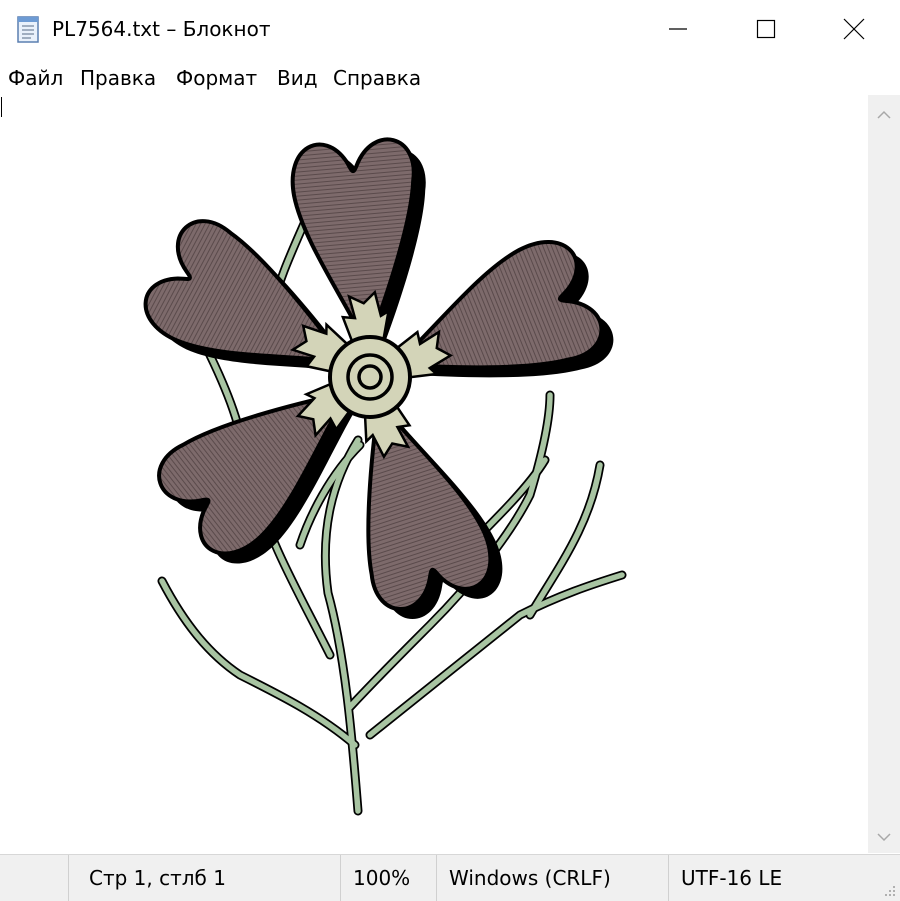 This screenshot has width=900, height=901. What do you see at coordinates (118, 78) in the screenshot?
I see `menu-edit: Правка` at bounding box center [118, 78].